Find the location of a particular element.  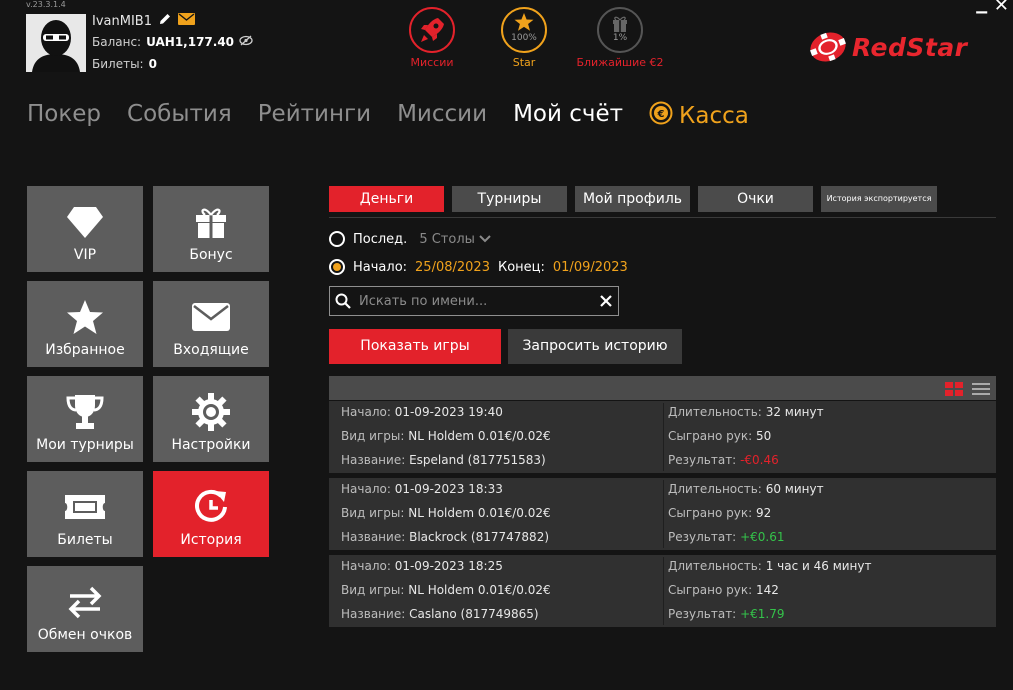

tile-inbox: Входящие is located at coordinates (211, 324).